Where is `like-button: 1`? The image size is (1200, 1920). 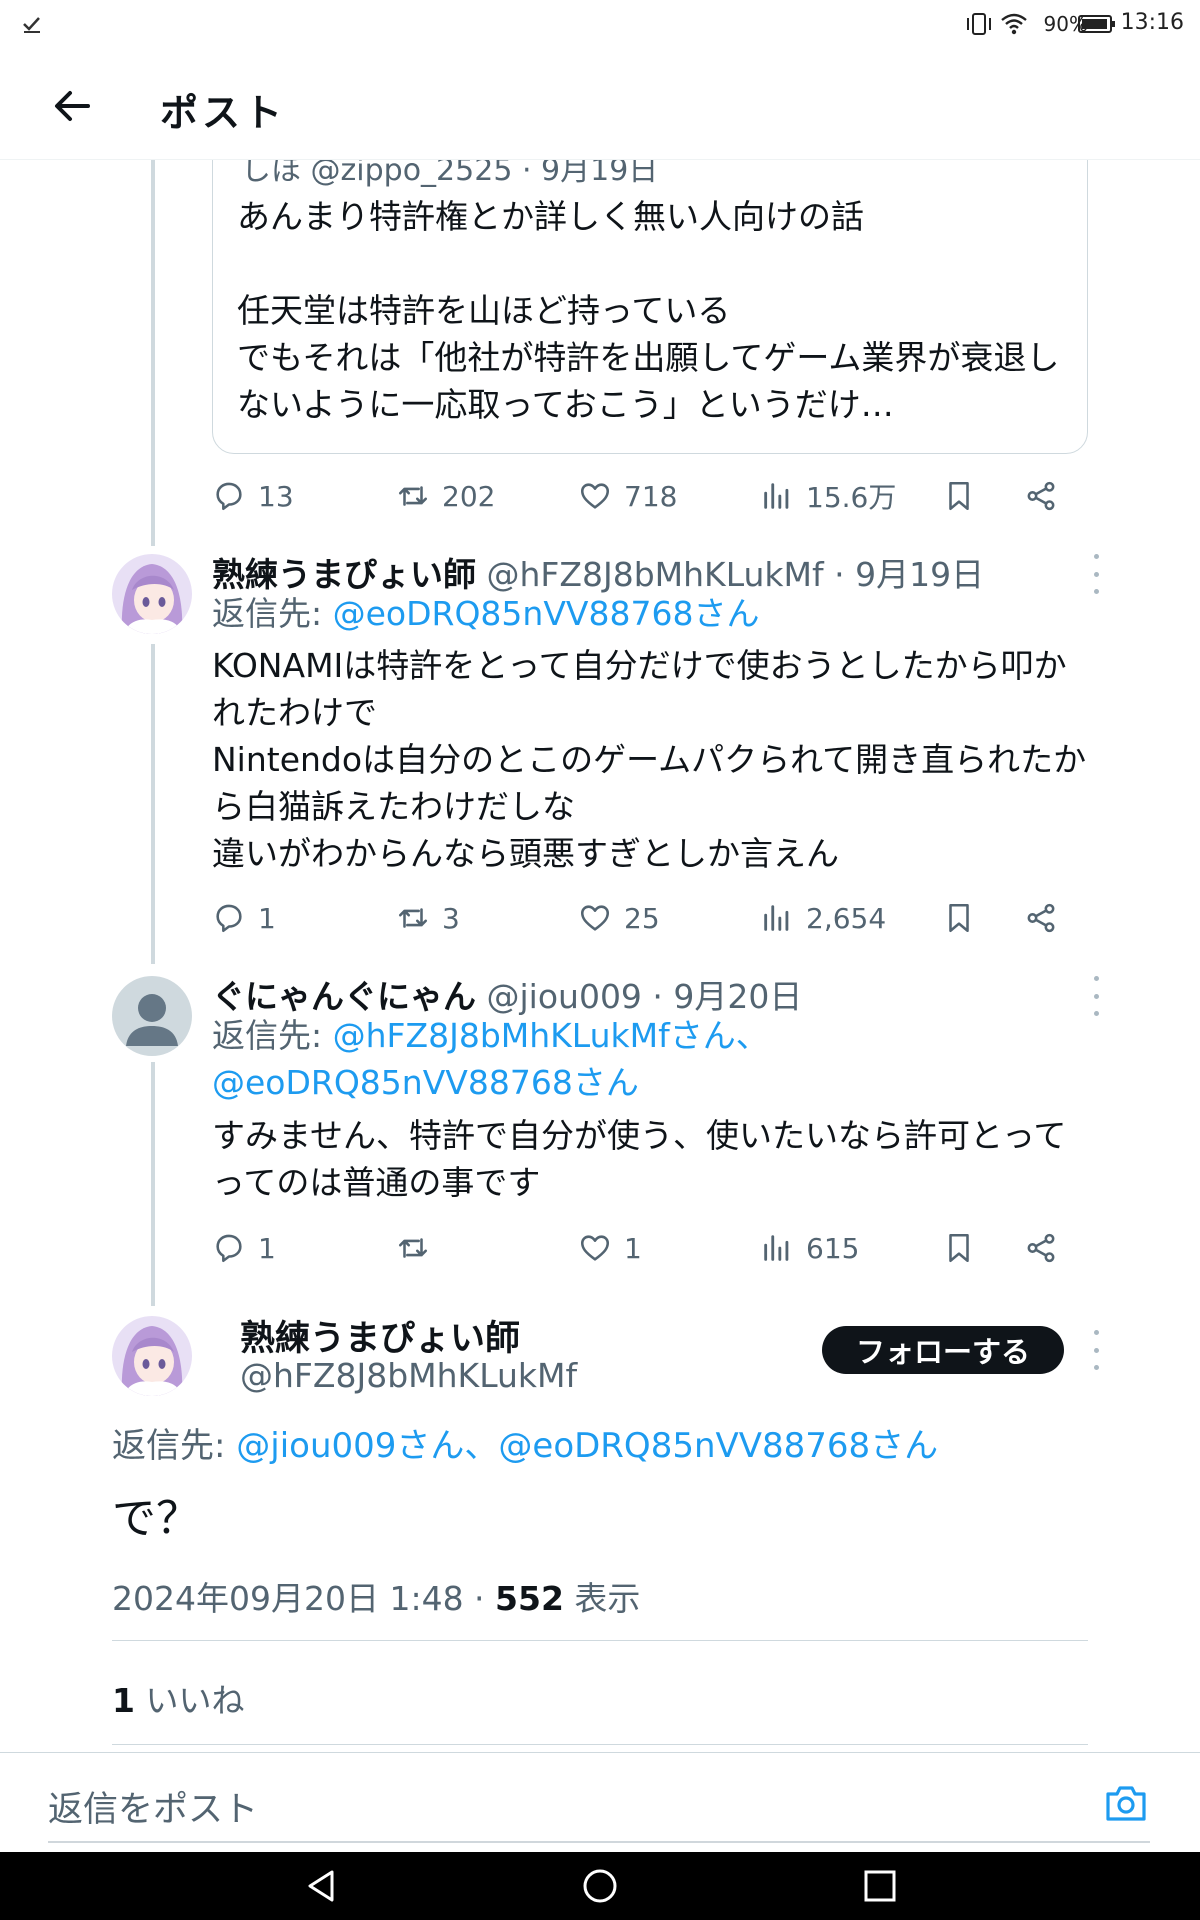
like-button: 1 is located at coordinates (610, 1248).